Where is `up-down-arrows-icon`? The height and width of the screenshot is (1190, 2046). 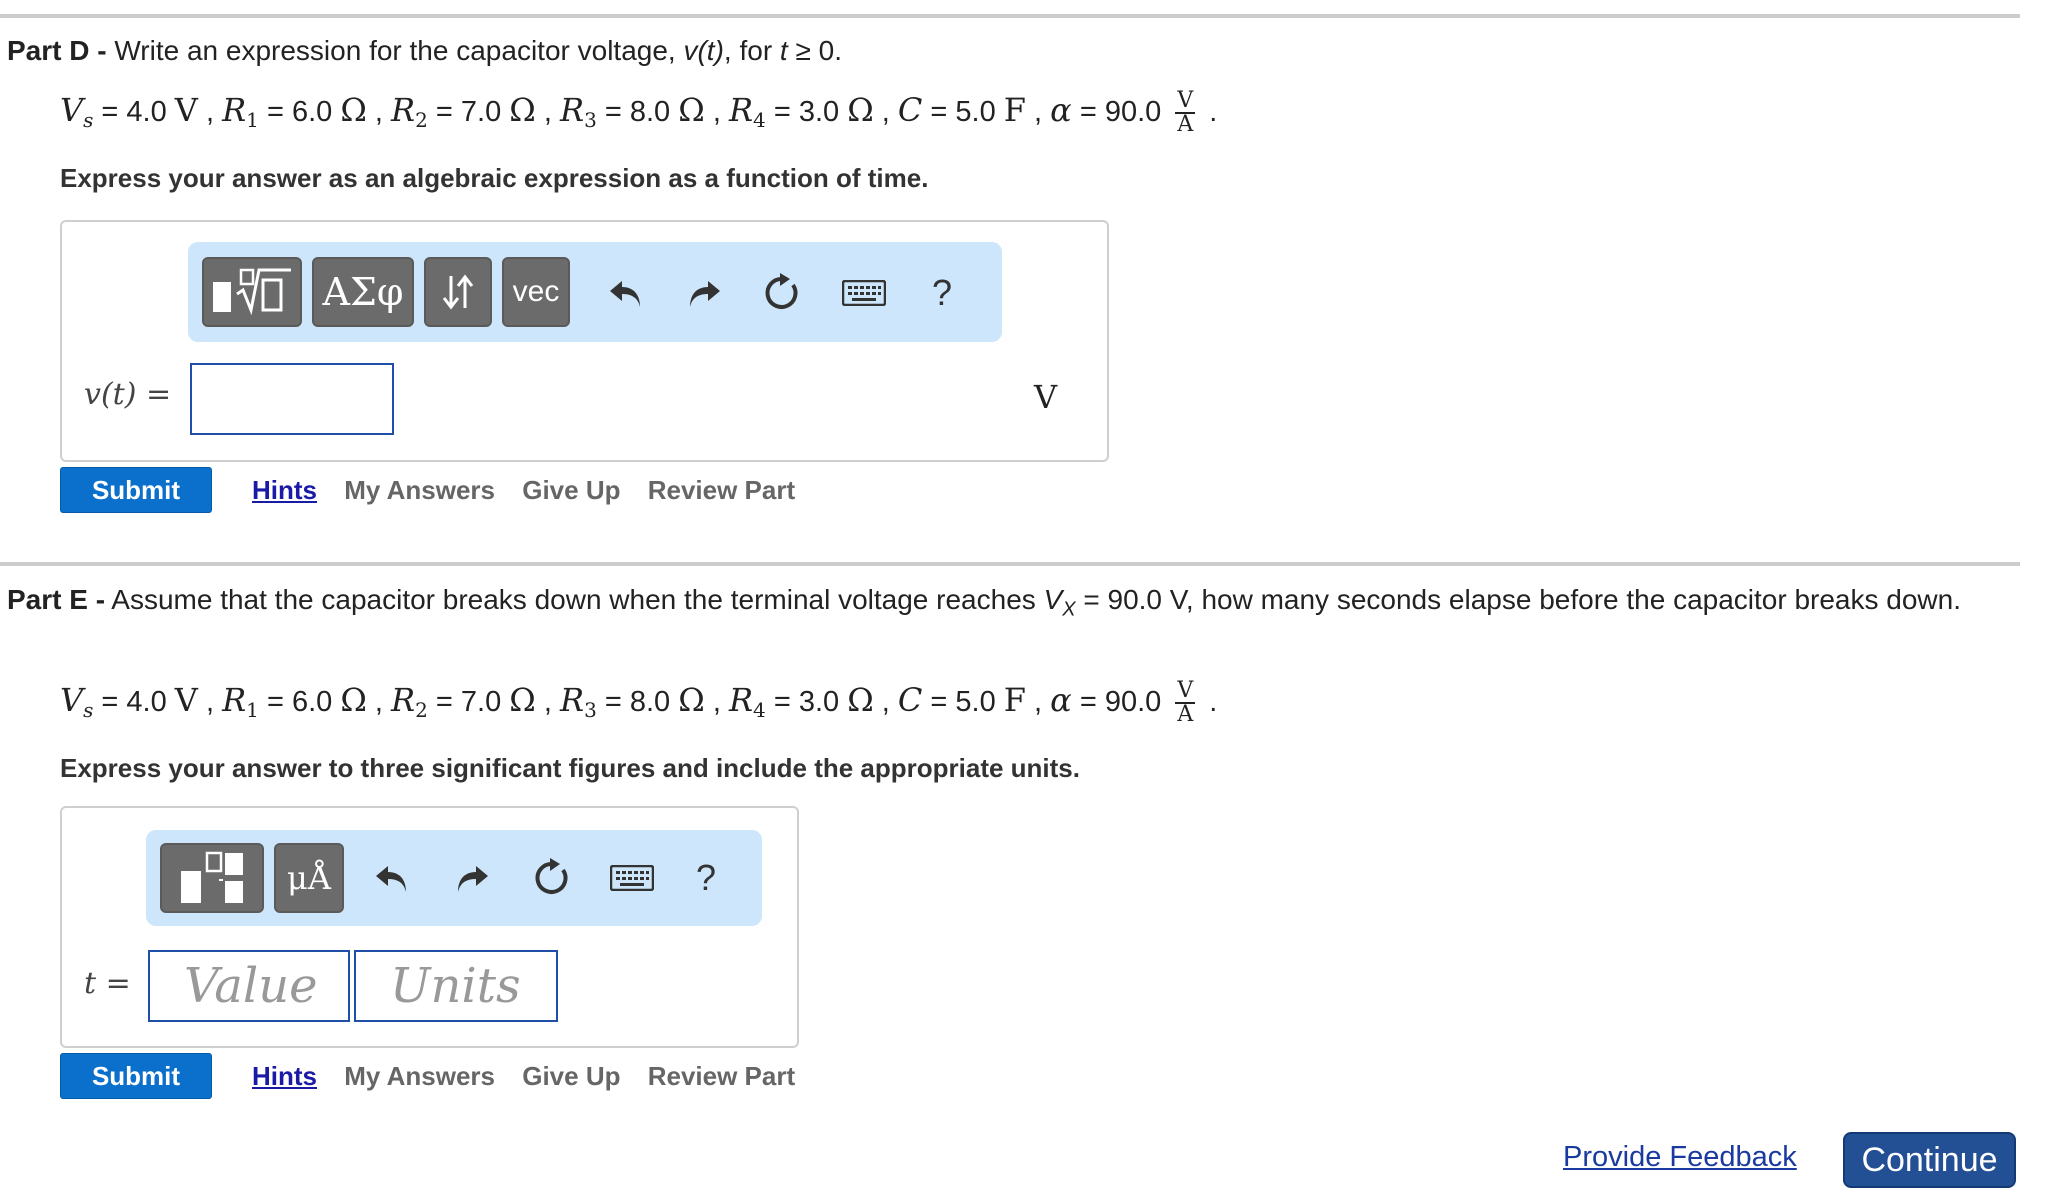
up-down-arrows-icon is located at coordinates (458, 292).